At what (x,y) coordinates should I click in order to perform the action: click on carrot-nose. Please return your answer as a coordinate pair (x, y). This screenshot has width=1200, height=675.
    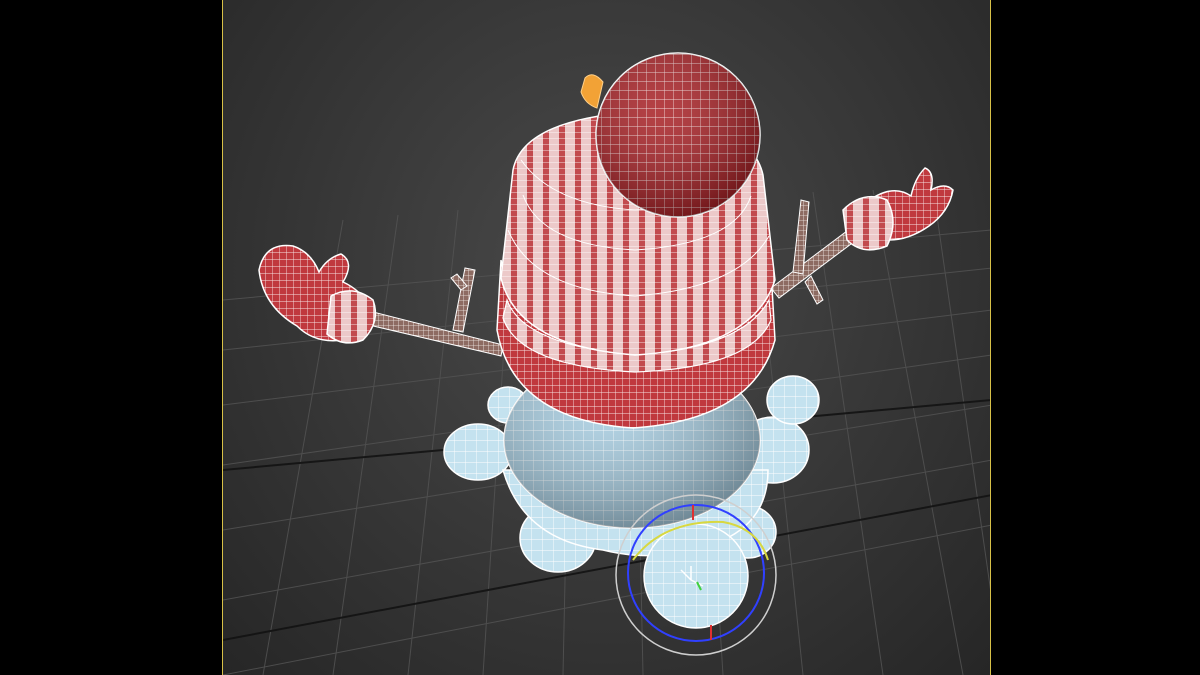
    Looking at the image, I should click on (592, 91).